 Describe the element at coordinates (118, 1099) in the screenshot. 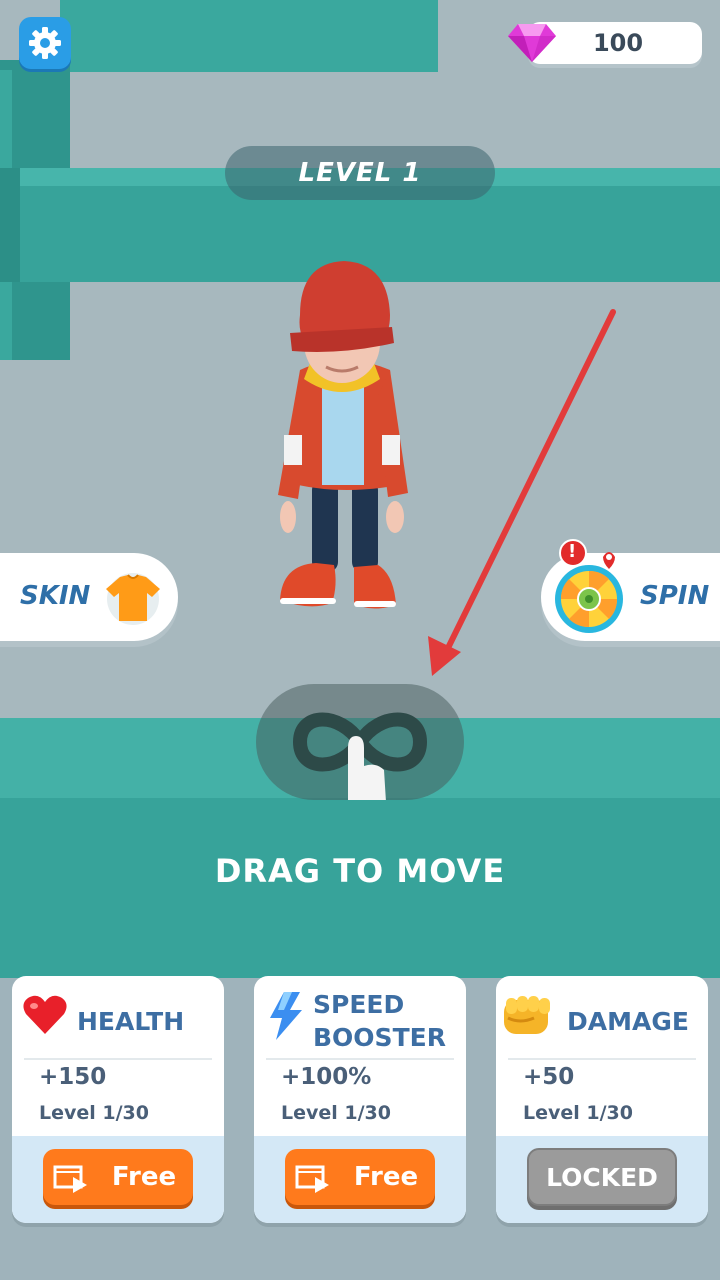

I see `upgrade-card-health: HEALTH +150 Level 1/30 Free` at that location.